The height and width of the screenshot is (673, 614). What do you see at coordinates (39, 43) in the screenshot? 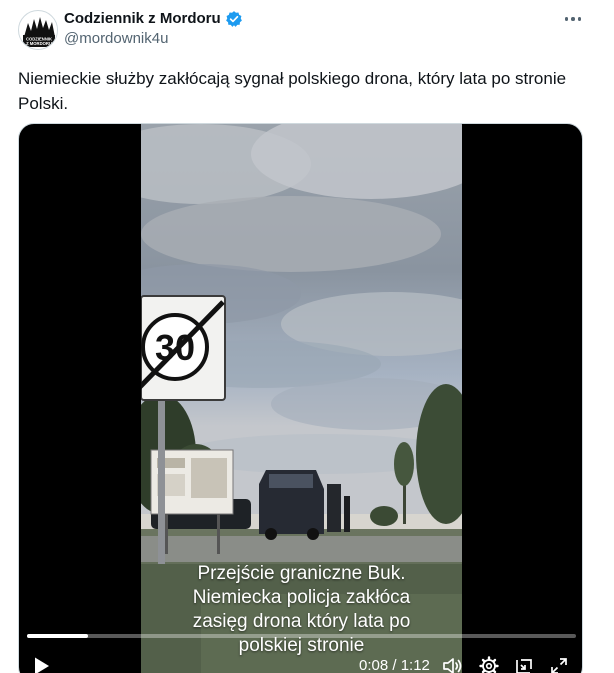
I see `avatar-text-line2: Z MORDORU` at bounding box center [39, 43].